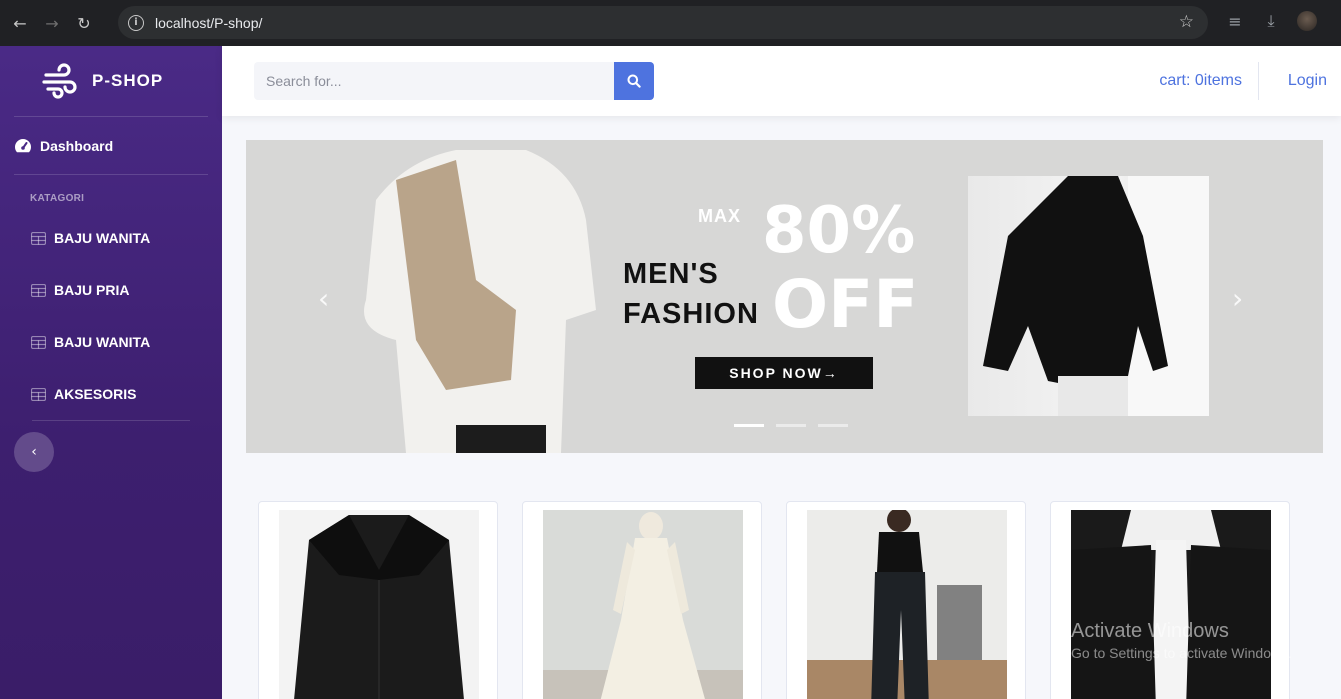 Image resolution: width=1341 pixels, height=699 pixels. What do you see at coordinates (23, 145) in the screenshot?
I see `tachometer-icon` at bounding box center [23, 145].